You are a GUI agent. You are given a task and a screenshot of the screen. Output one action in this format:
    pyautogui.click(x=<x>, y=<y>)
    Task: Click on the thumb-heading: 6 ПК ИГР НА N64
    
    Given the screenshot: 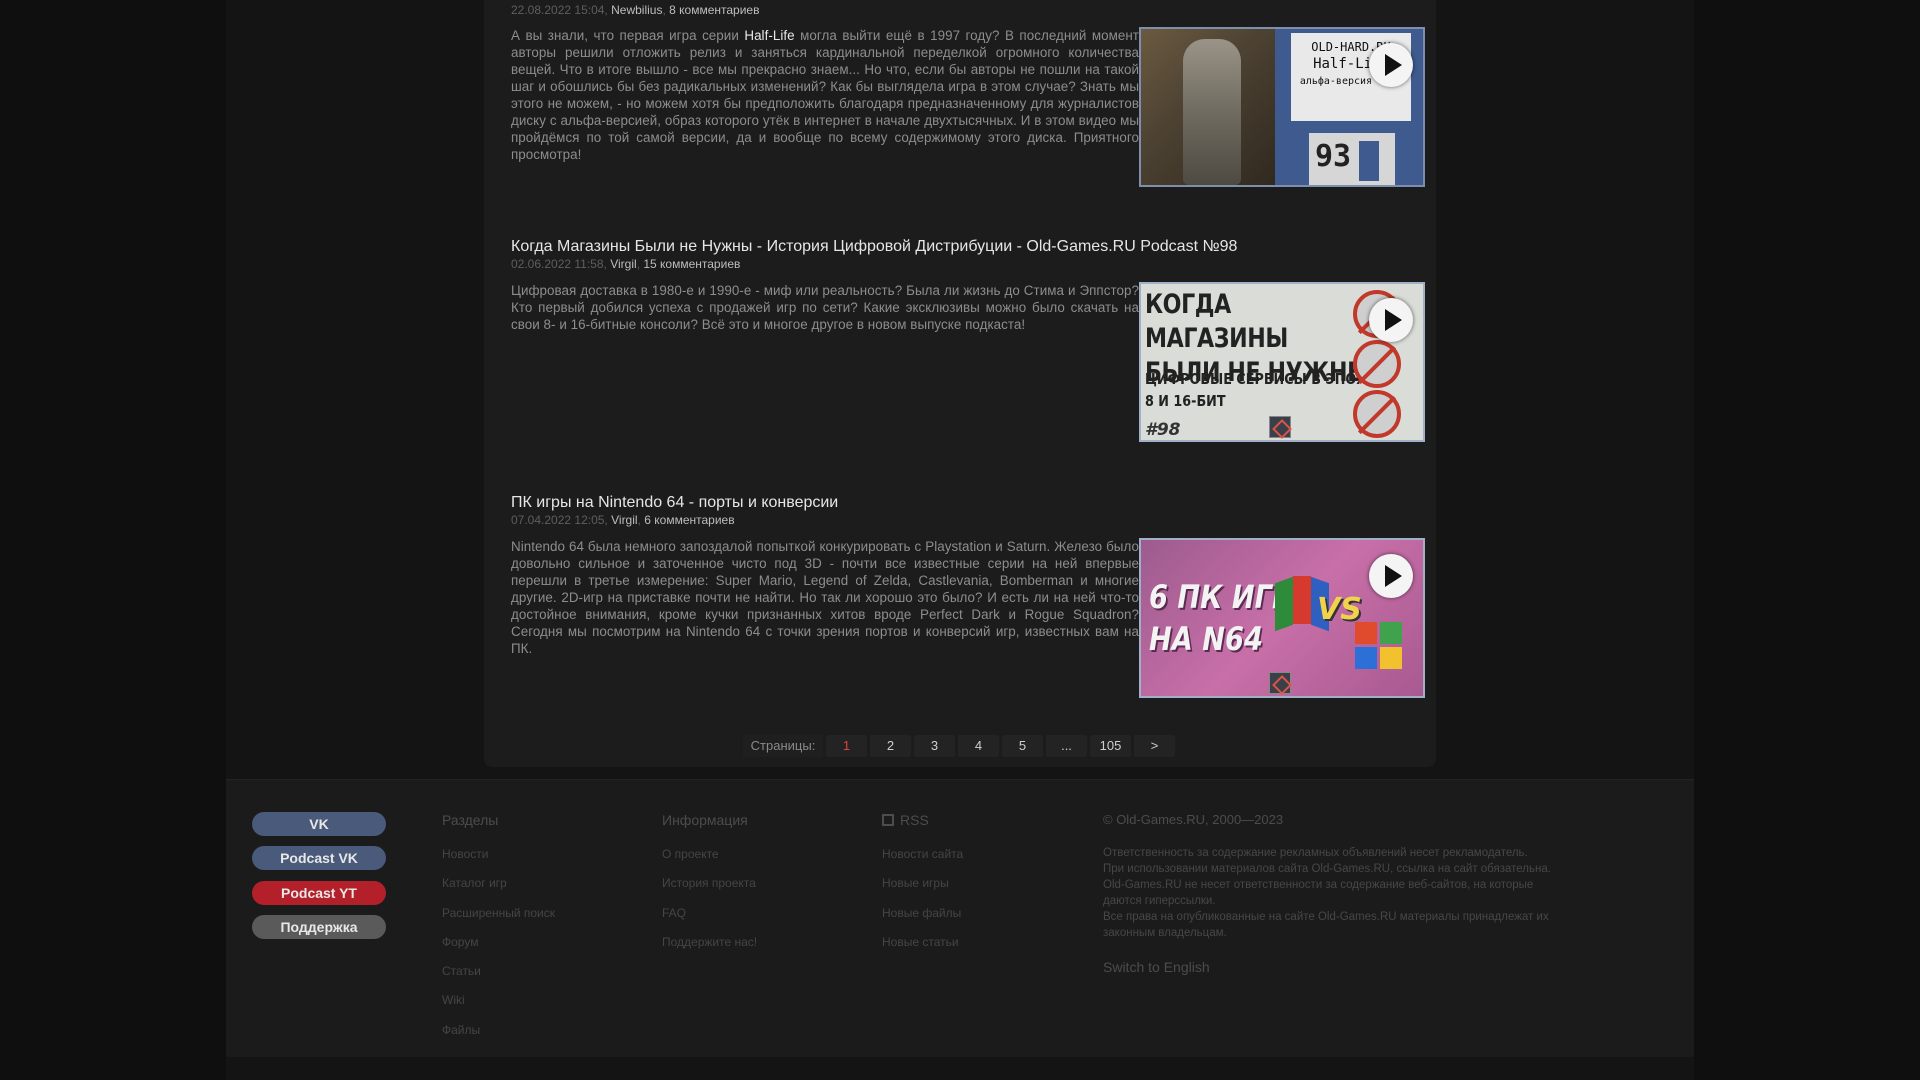 What is the action you would take?
    pyautogui.click(x=1220, y=618)
    